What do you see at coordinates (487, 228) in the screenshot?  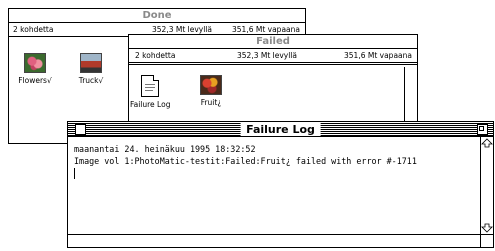 I see `scroll-down-arrow-icon` at bounding box center [487, 228].